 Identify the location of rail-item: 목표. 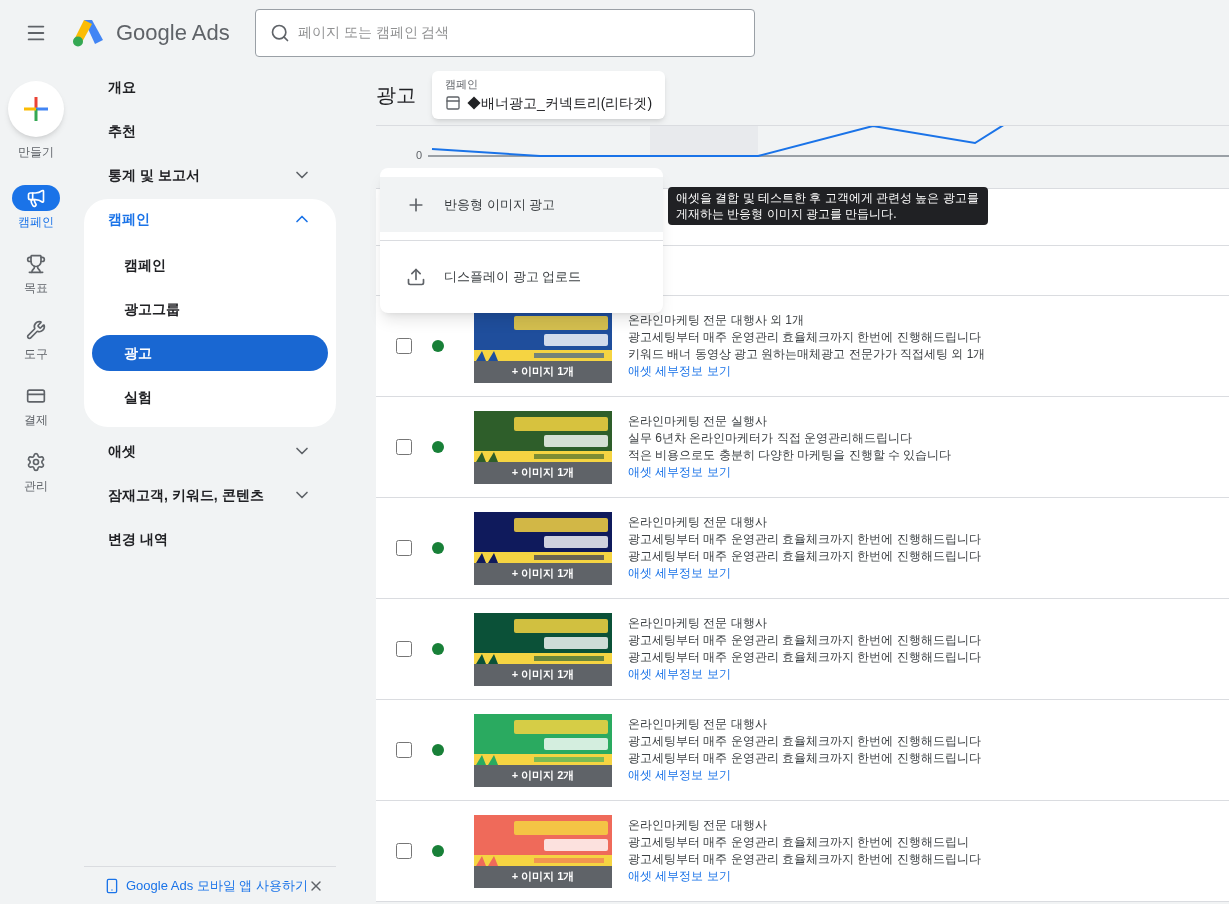
(36, 274).